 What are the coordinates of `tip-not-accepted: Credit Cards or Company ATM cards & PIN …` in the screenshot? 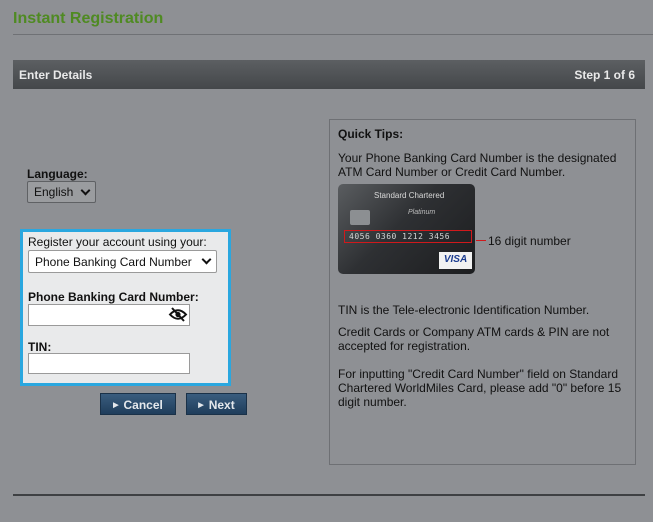 It's located at (474, 339).